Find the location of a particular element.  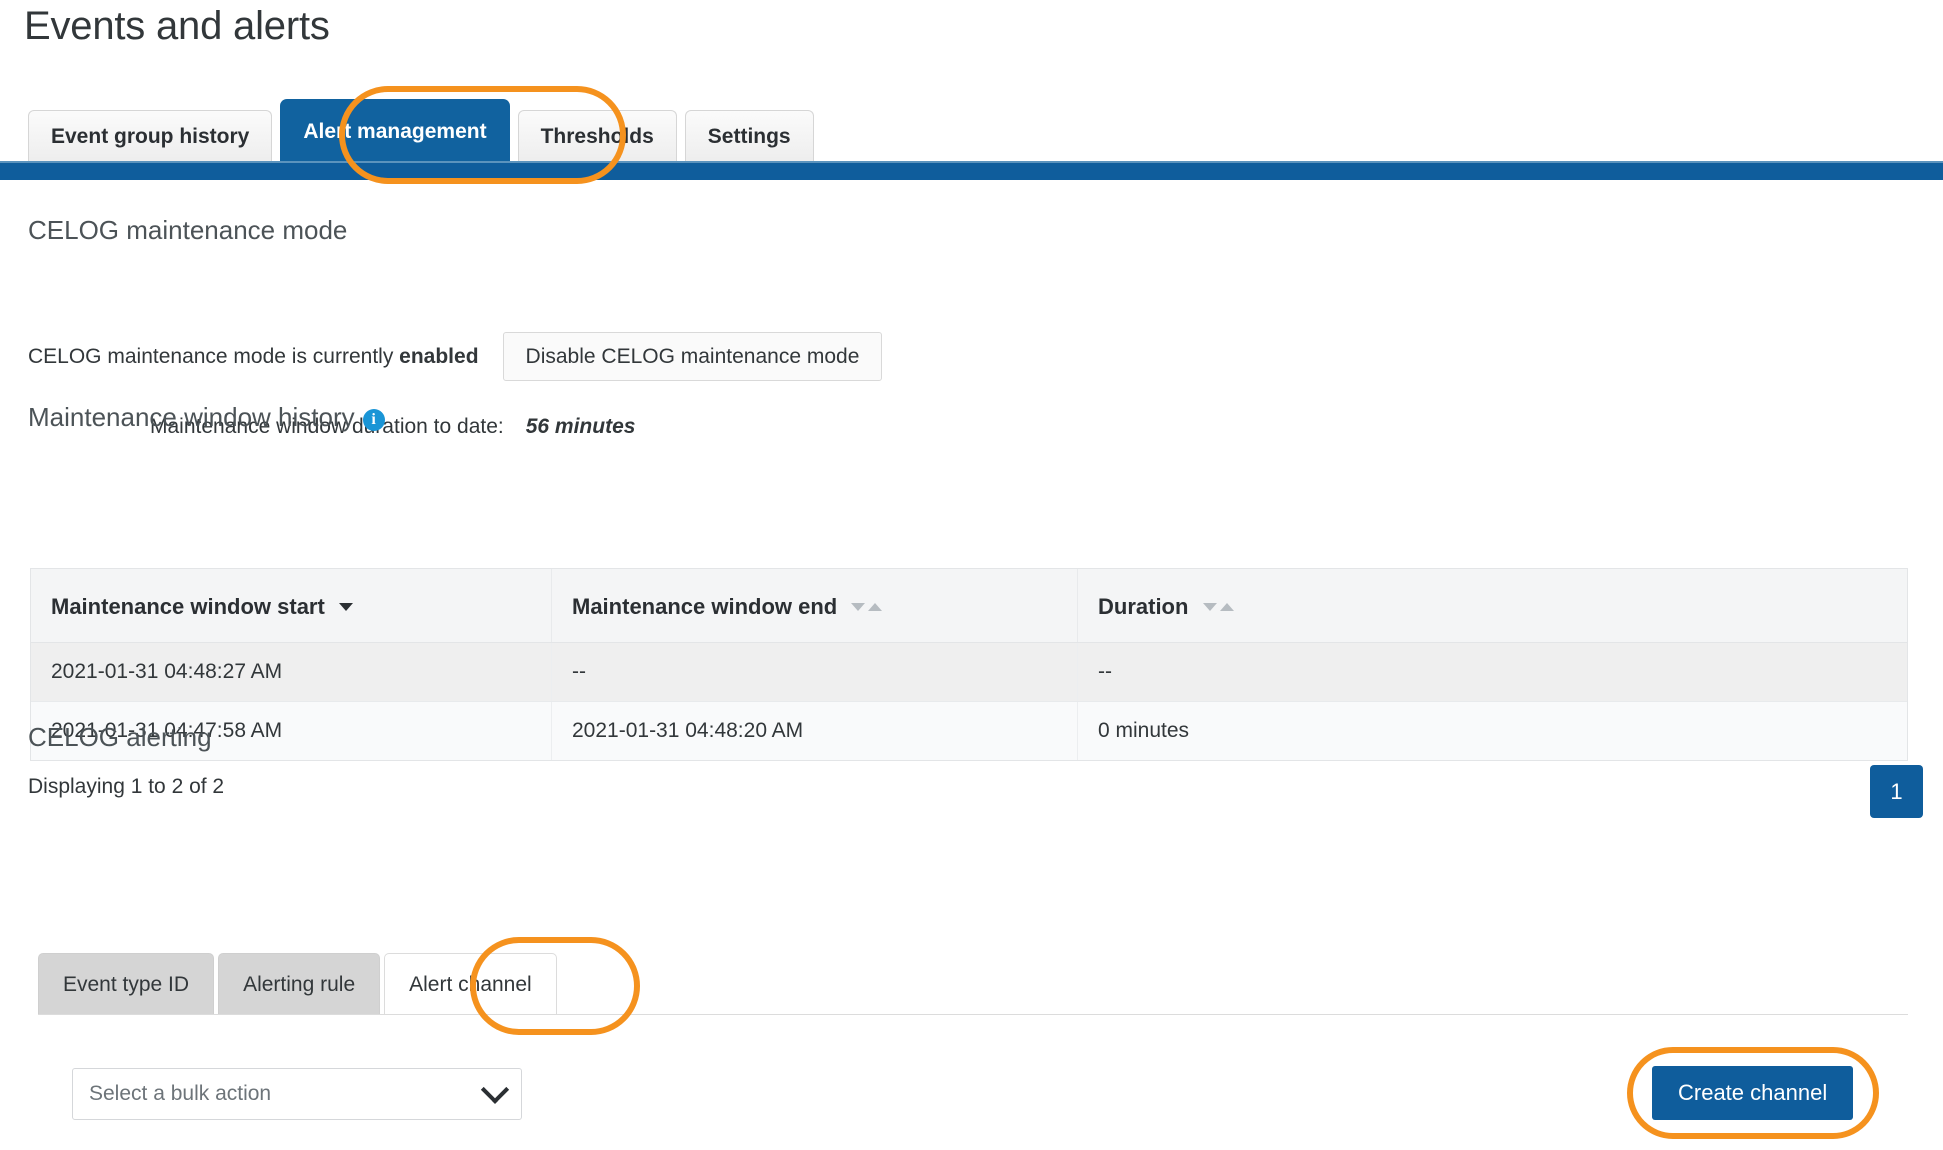

cell-maintenance-window-start: 2021-01-31 04:48:27 AM is located at coordinates (291, 672).